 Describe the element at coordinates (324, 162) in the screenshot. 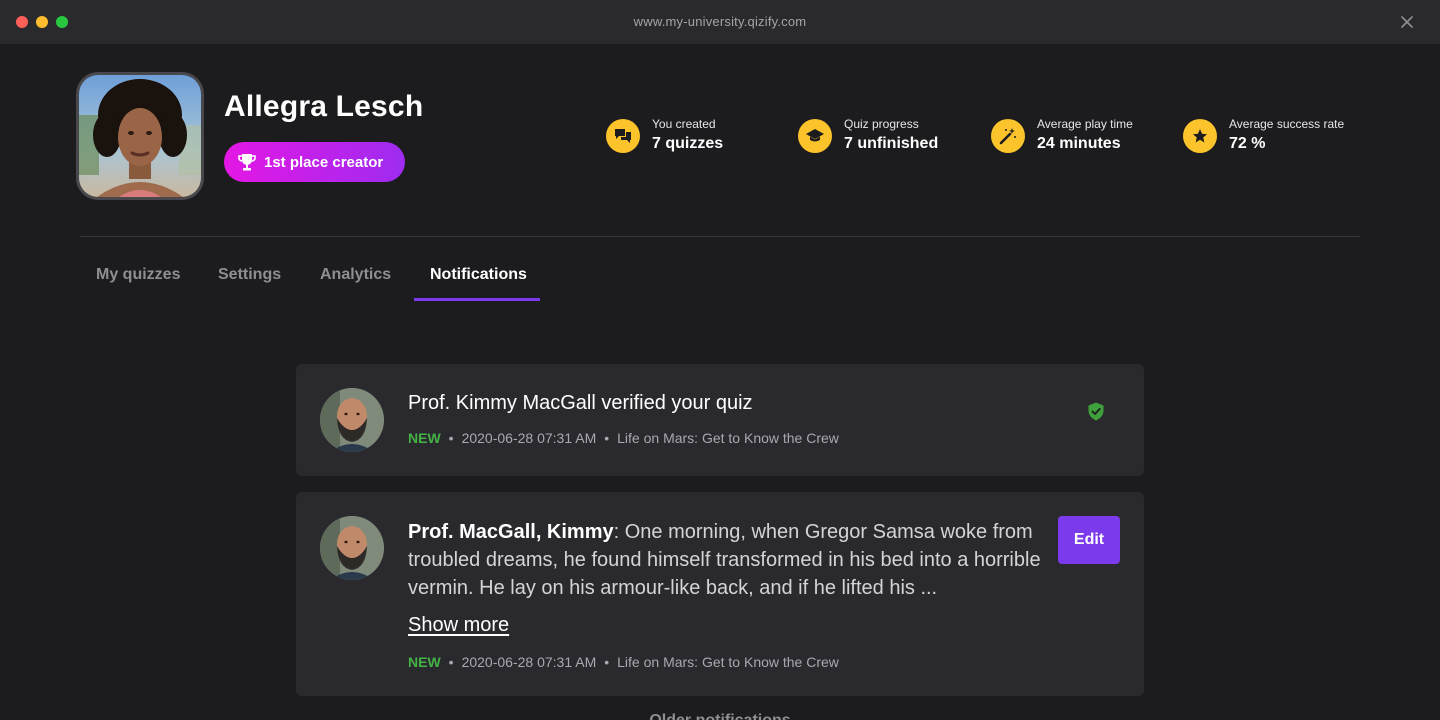

I see `rank-badge-label: 1st place creator` at that location.